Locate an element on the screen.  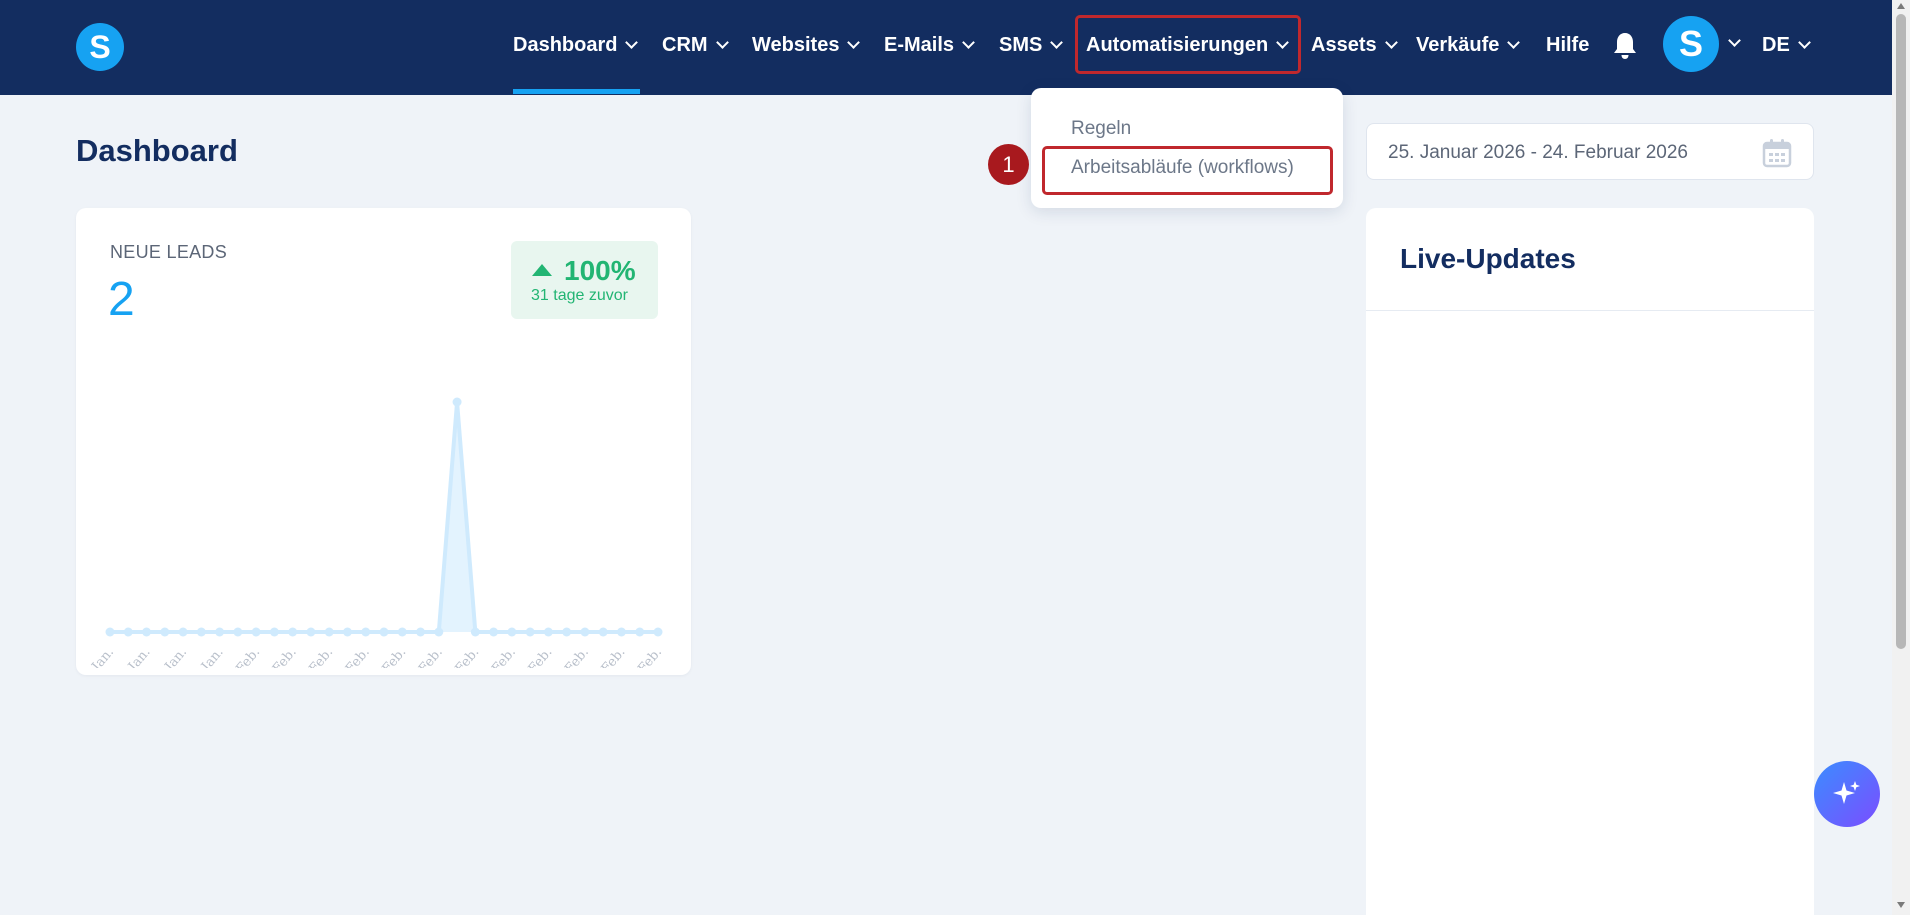
nav-item-label: Verkäufe is located at coordinates (1458, 44).